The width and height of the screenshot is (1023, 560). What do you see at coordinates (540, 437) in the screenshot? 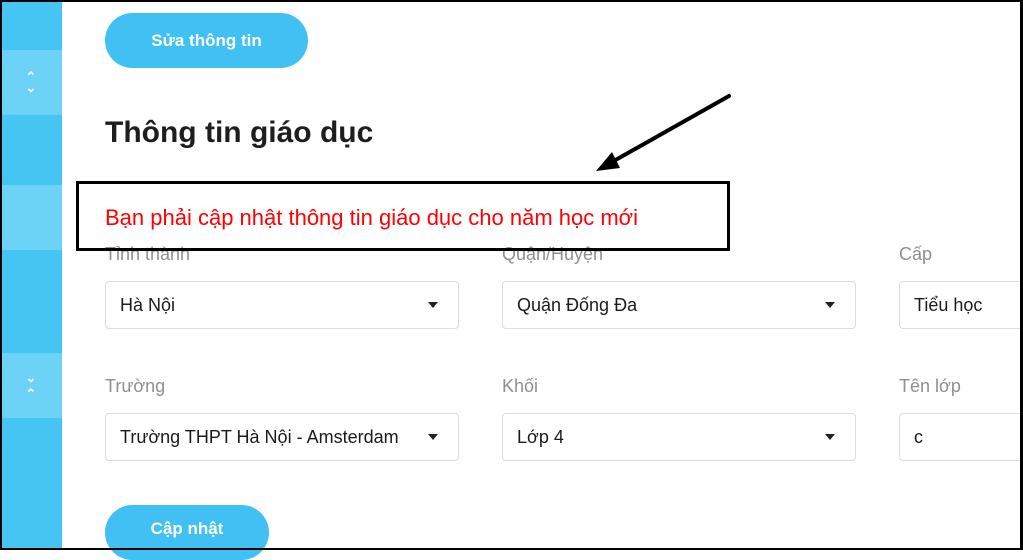
I see `grade-value: Lớp 4` at bounding box center [540, 437].